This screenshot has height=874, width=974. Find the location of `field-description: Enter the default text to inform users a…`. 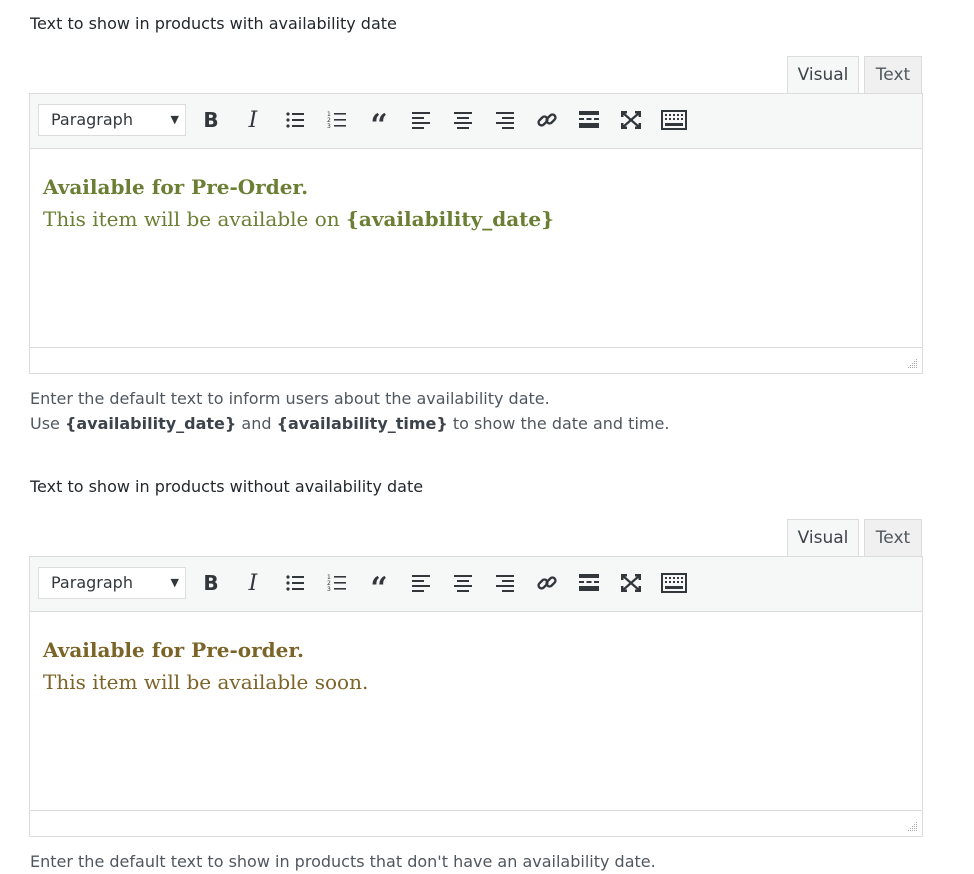

field-description: Enter the default text to inform users a… is located at coordinates (350, 411).